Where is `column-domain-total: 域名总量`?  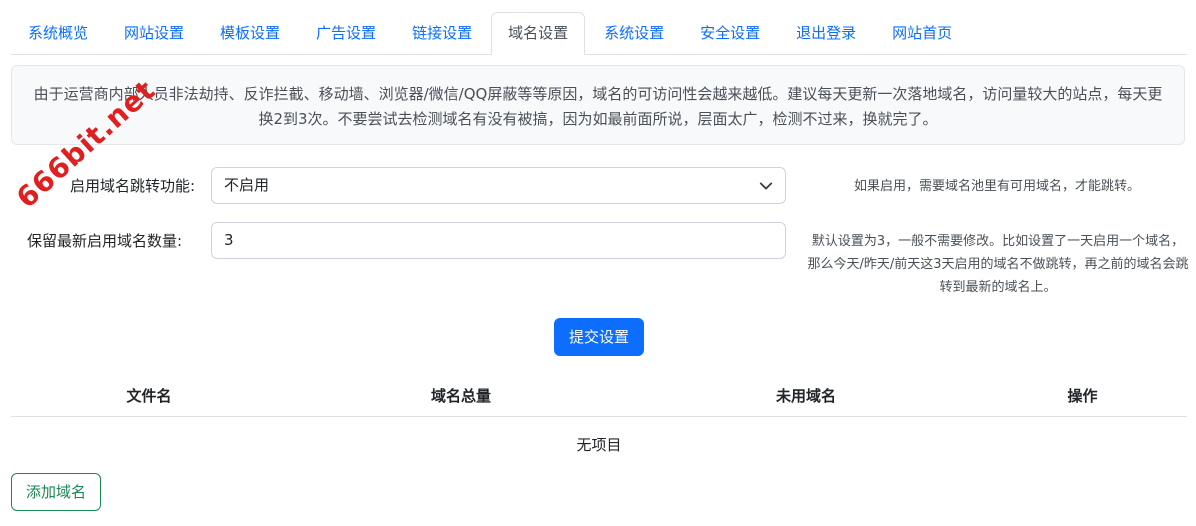 column-domain-total: 域名总量 is located at coordinates (460, 396).